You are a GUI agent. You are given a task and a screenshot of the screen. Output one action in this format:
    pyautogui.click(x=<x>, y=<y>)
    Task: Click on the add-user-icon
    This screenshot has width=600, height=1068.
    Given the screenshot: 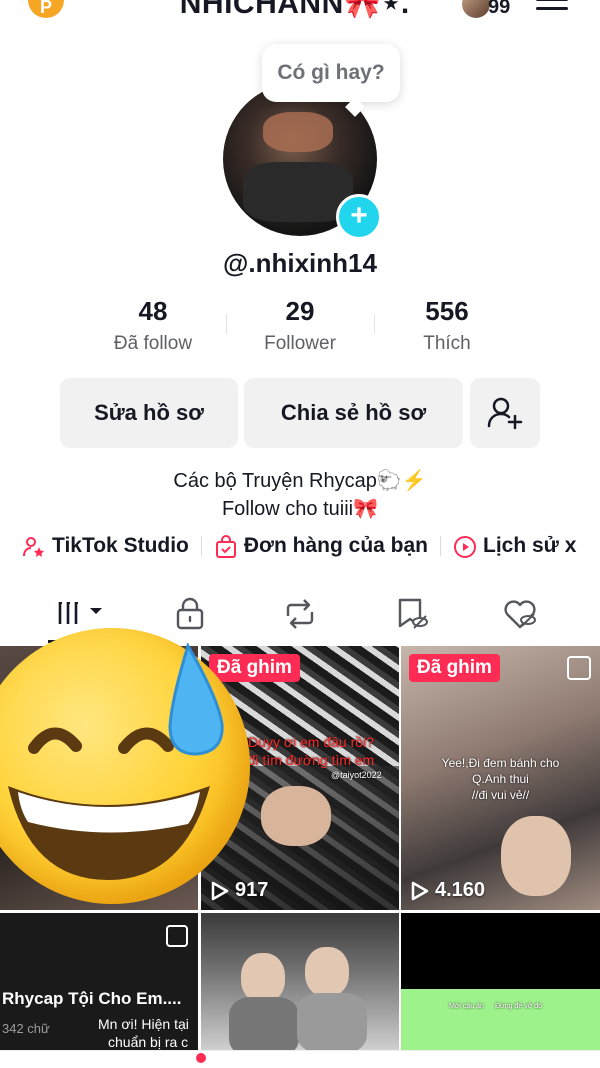 What is the action you would take?
    pyautogui.click(x=505, y=413)
    